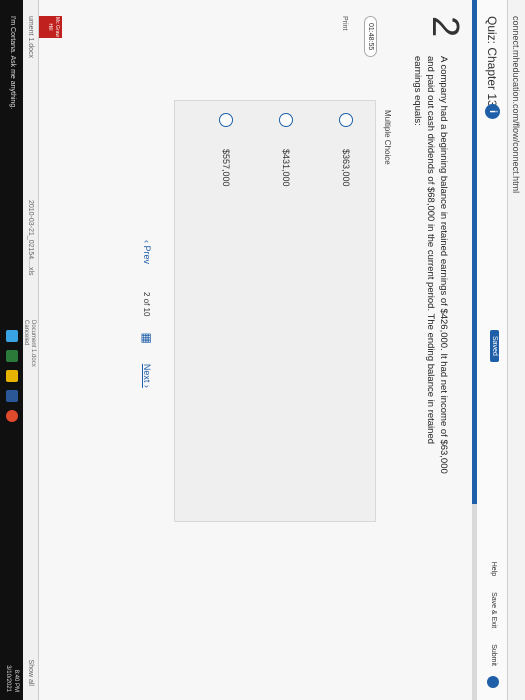 This screenshot has width=525, height=700. I want to click on task-view-icon, so click(12, 336).